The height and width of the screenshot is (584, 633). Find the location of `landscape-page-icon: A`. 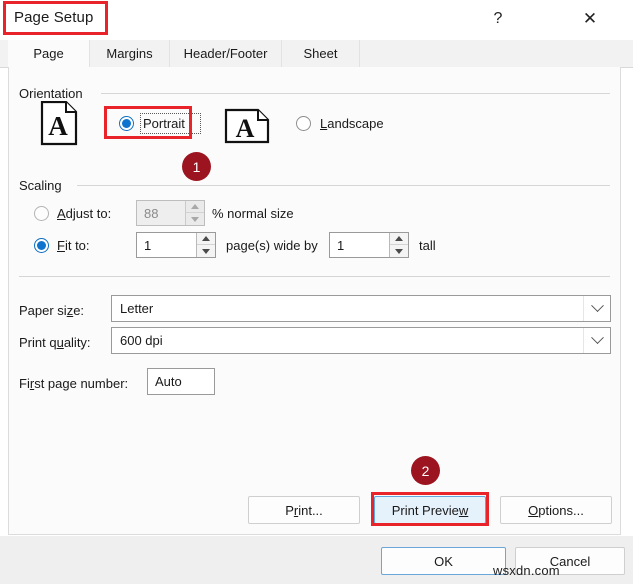

landscape-page-icon: A is located at coordinates (247, 126).